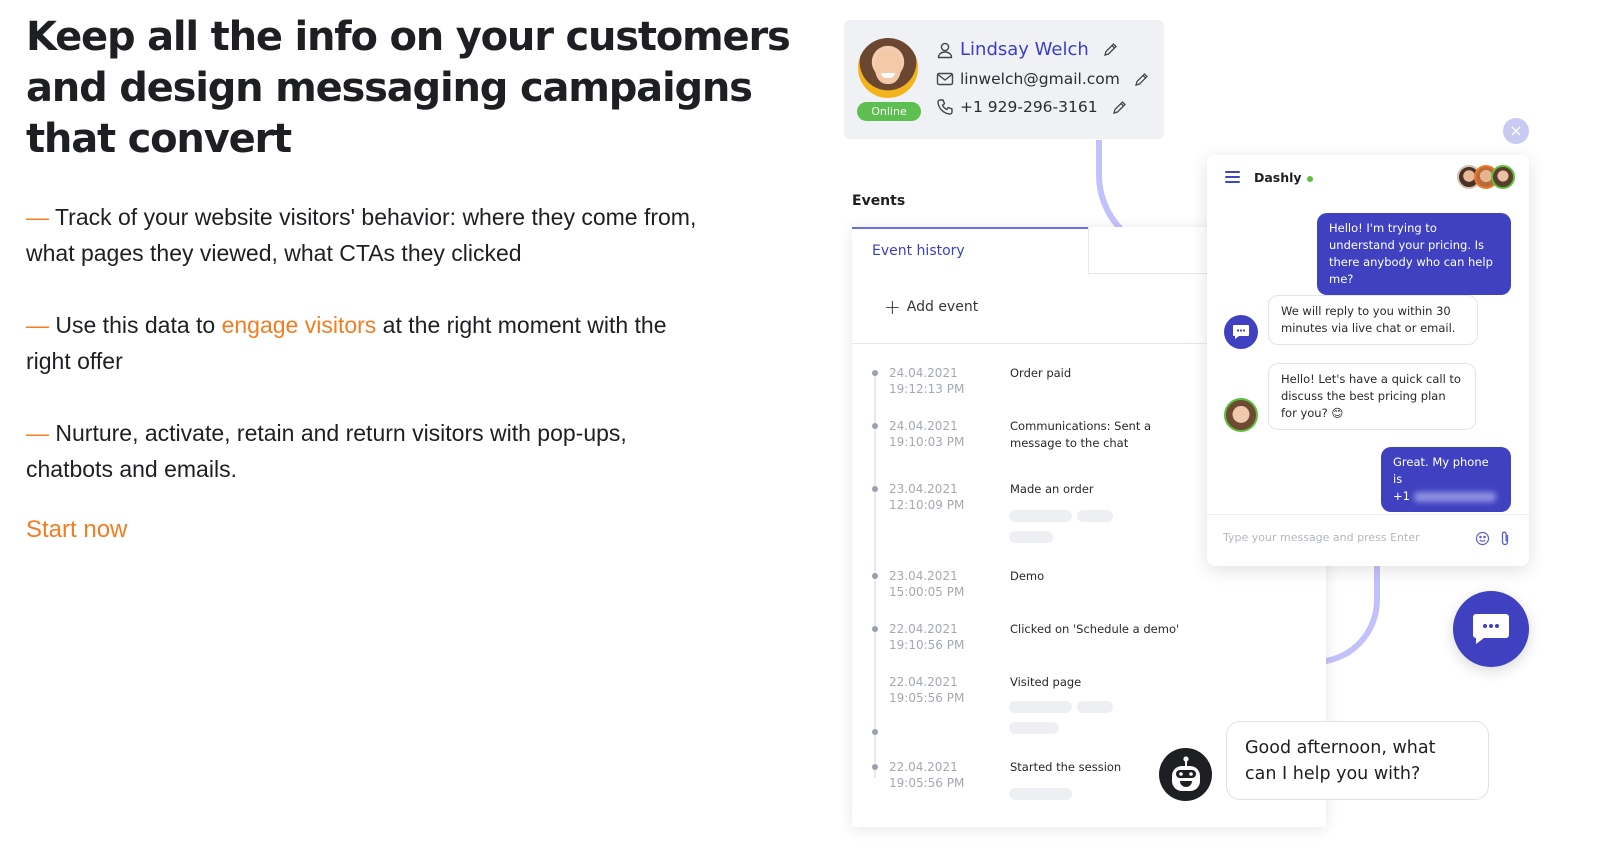 The width and height of the screenshot is (1600, 855). Describe the element at coordinates (1046, 682) in the screenshot. I see `event-description: Visited page` at that location.